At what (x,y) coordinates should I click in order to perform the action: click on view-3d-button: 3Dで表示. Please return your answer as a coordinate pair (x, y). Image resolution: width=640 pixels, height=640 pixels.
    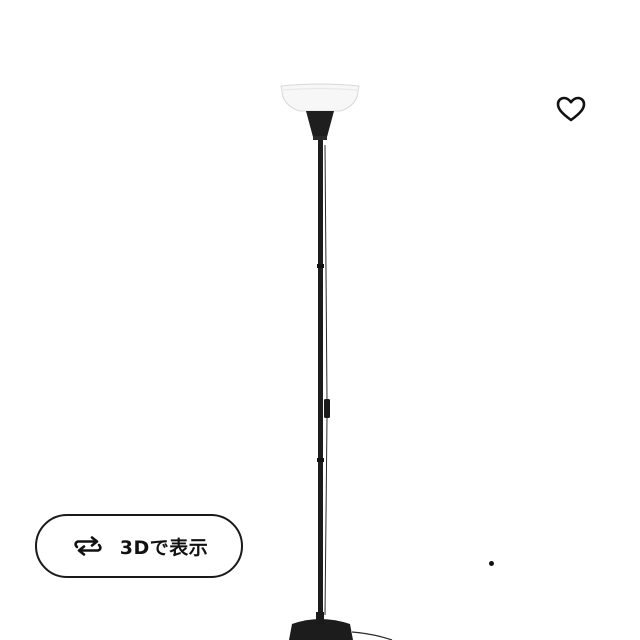
    Looking at the image, I should click on (139, 546).